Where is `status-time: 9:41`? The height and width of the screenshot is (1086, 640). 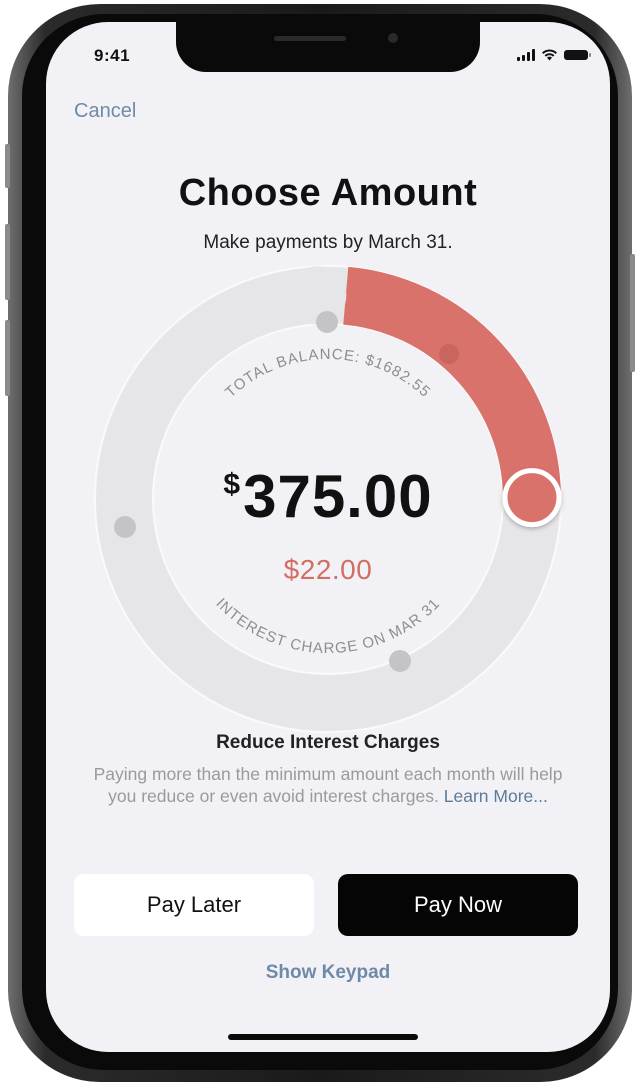
status-time: 9:41 is located at coordinates (112, 55).